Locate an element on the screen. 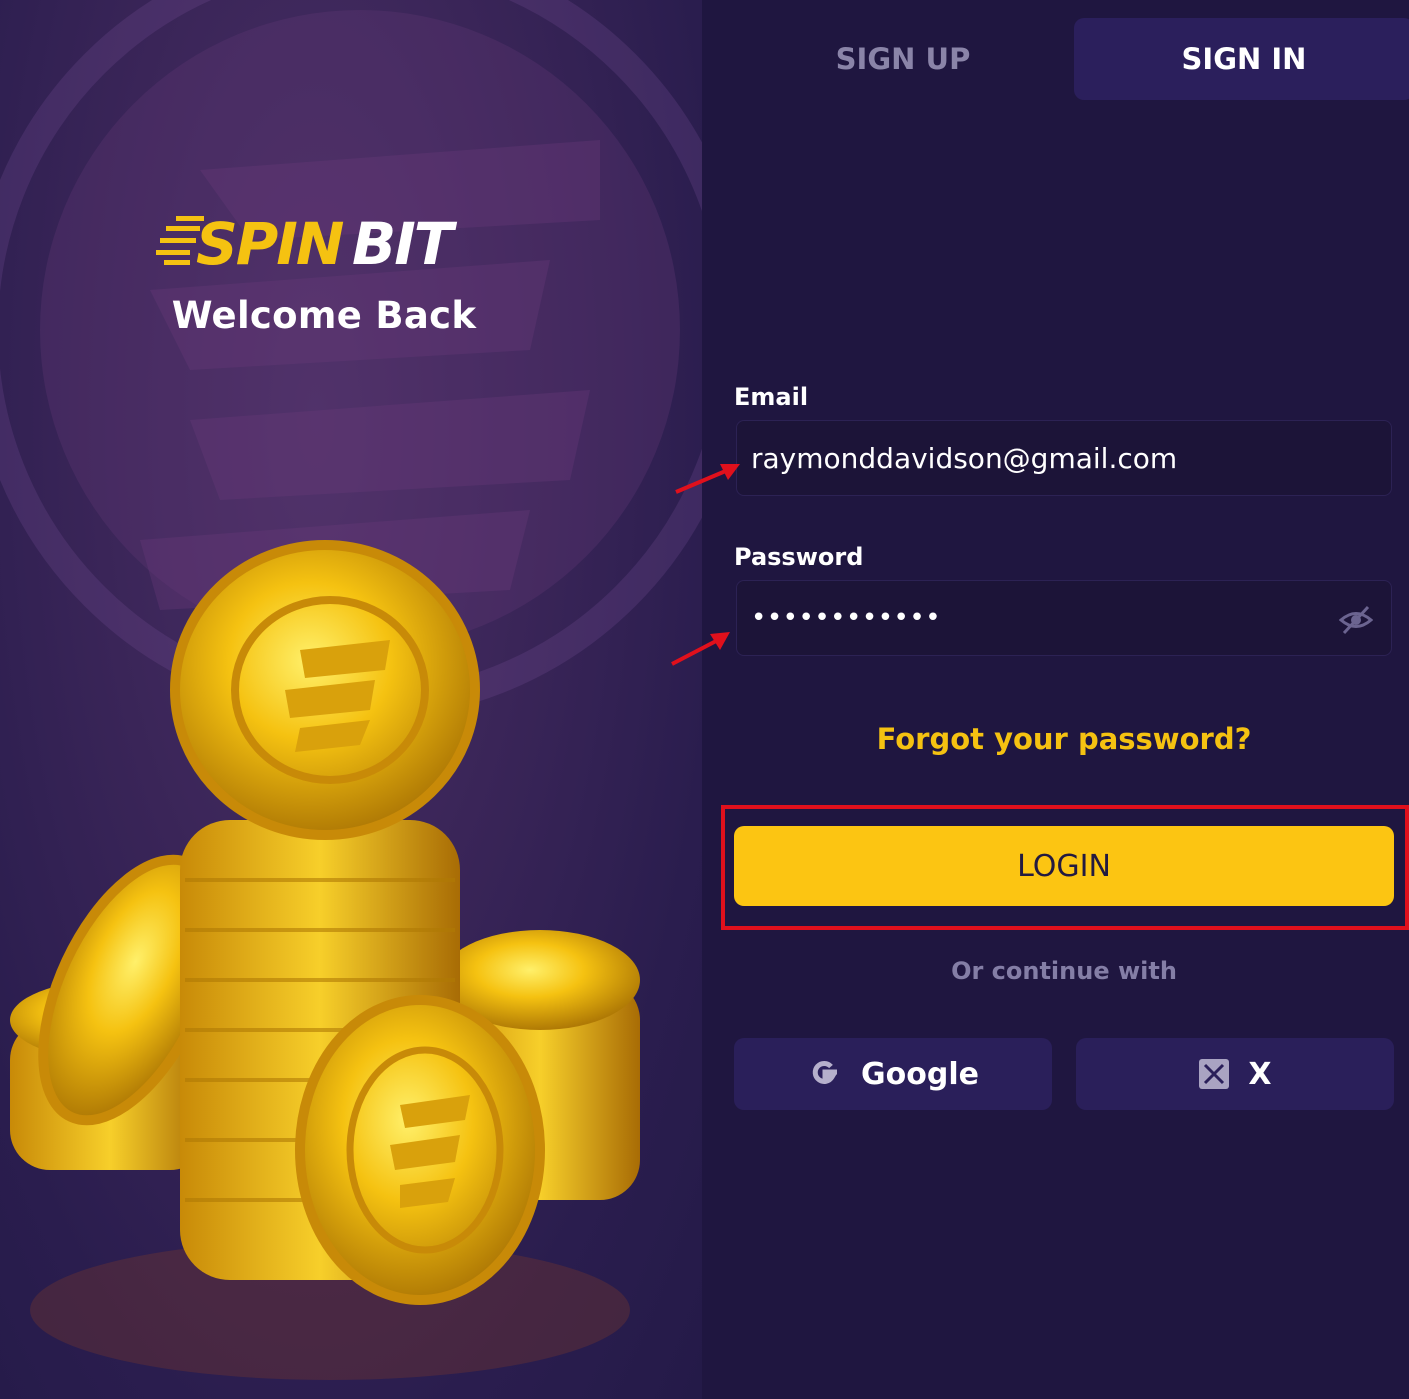 The height and width of the screenshot is (1399, 1409). forgot-password-link: Forgot your password? is located at coordinates (1055, 739).